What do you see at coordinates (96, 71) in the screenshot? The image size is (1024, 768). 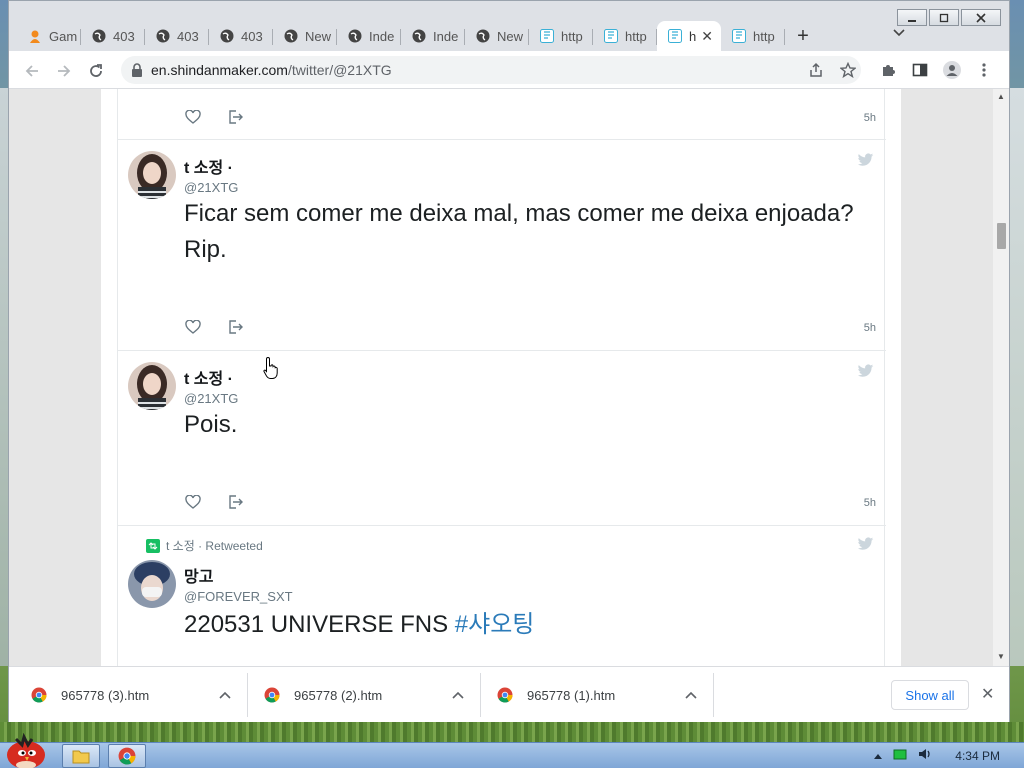 I see `reload-button` at bounding box center [96, 71].